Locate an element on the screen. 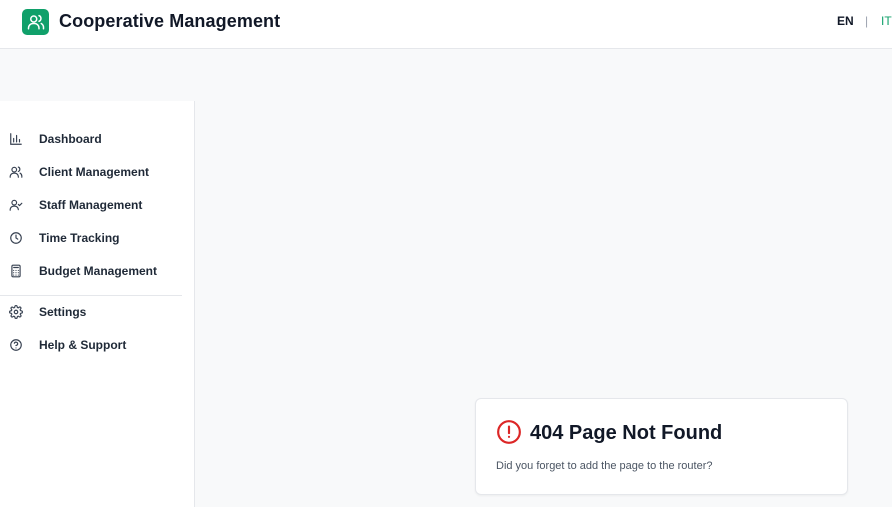  sidebar-item-label: Staff Management is located at coordinates (91, 205).